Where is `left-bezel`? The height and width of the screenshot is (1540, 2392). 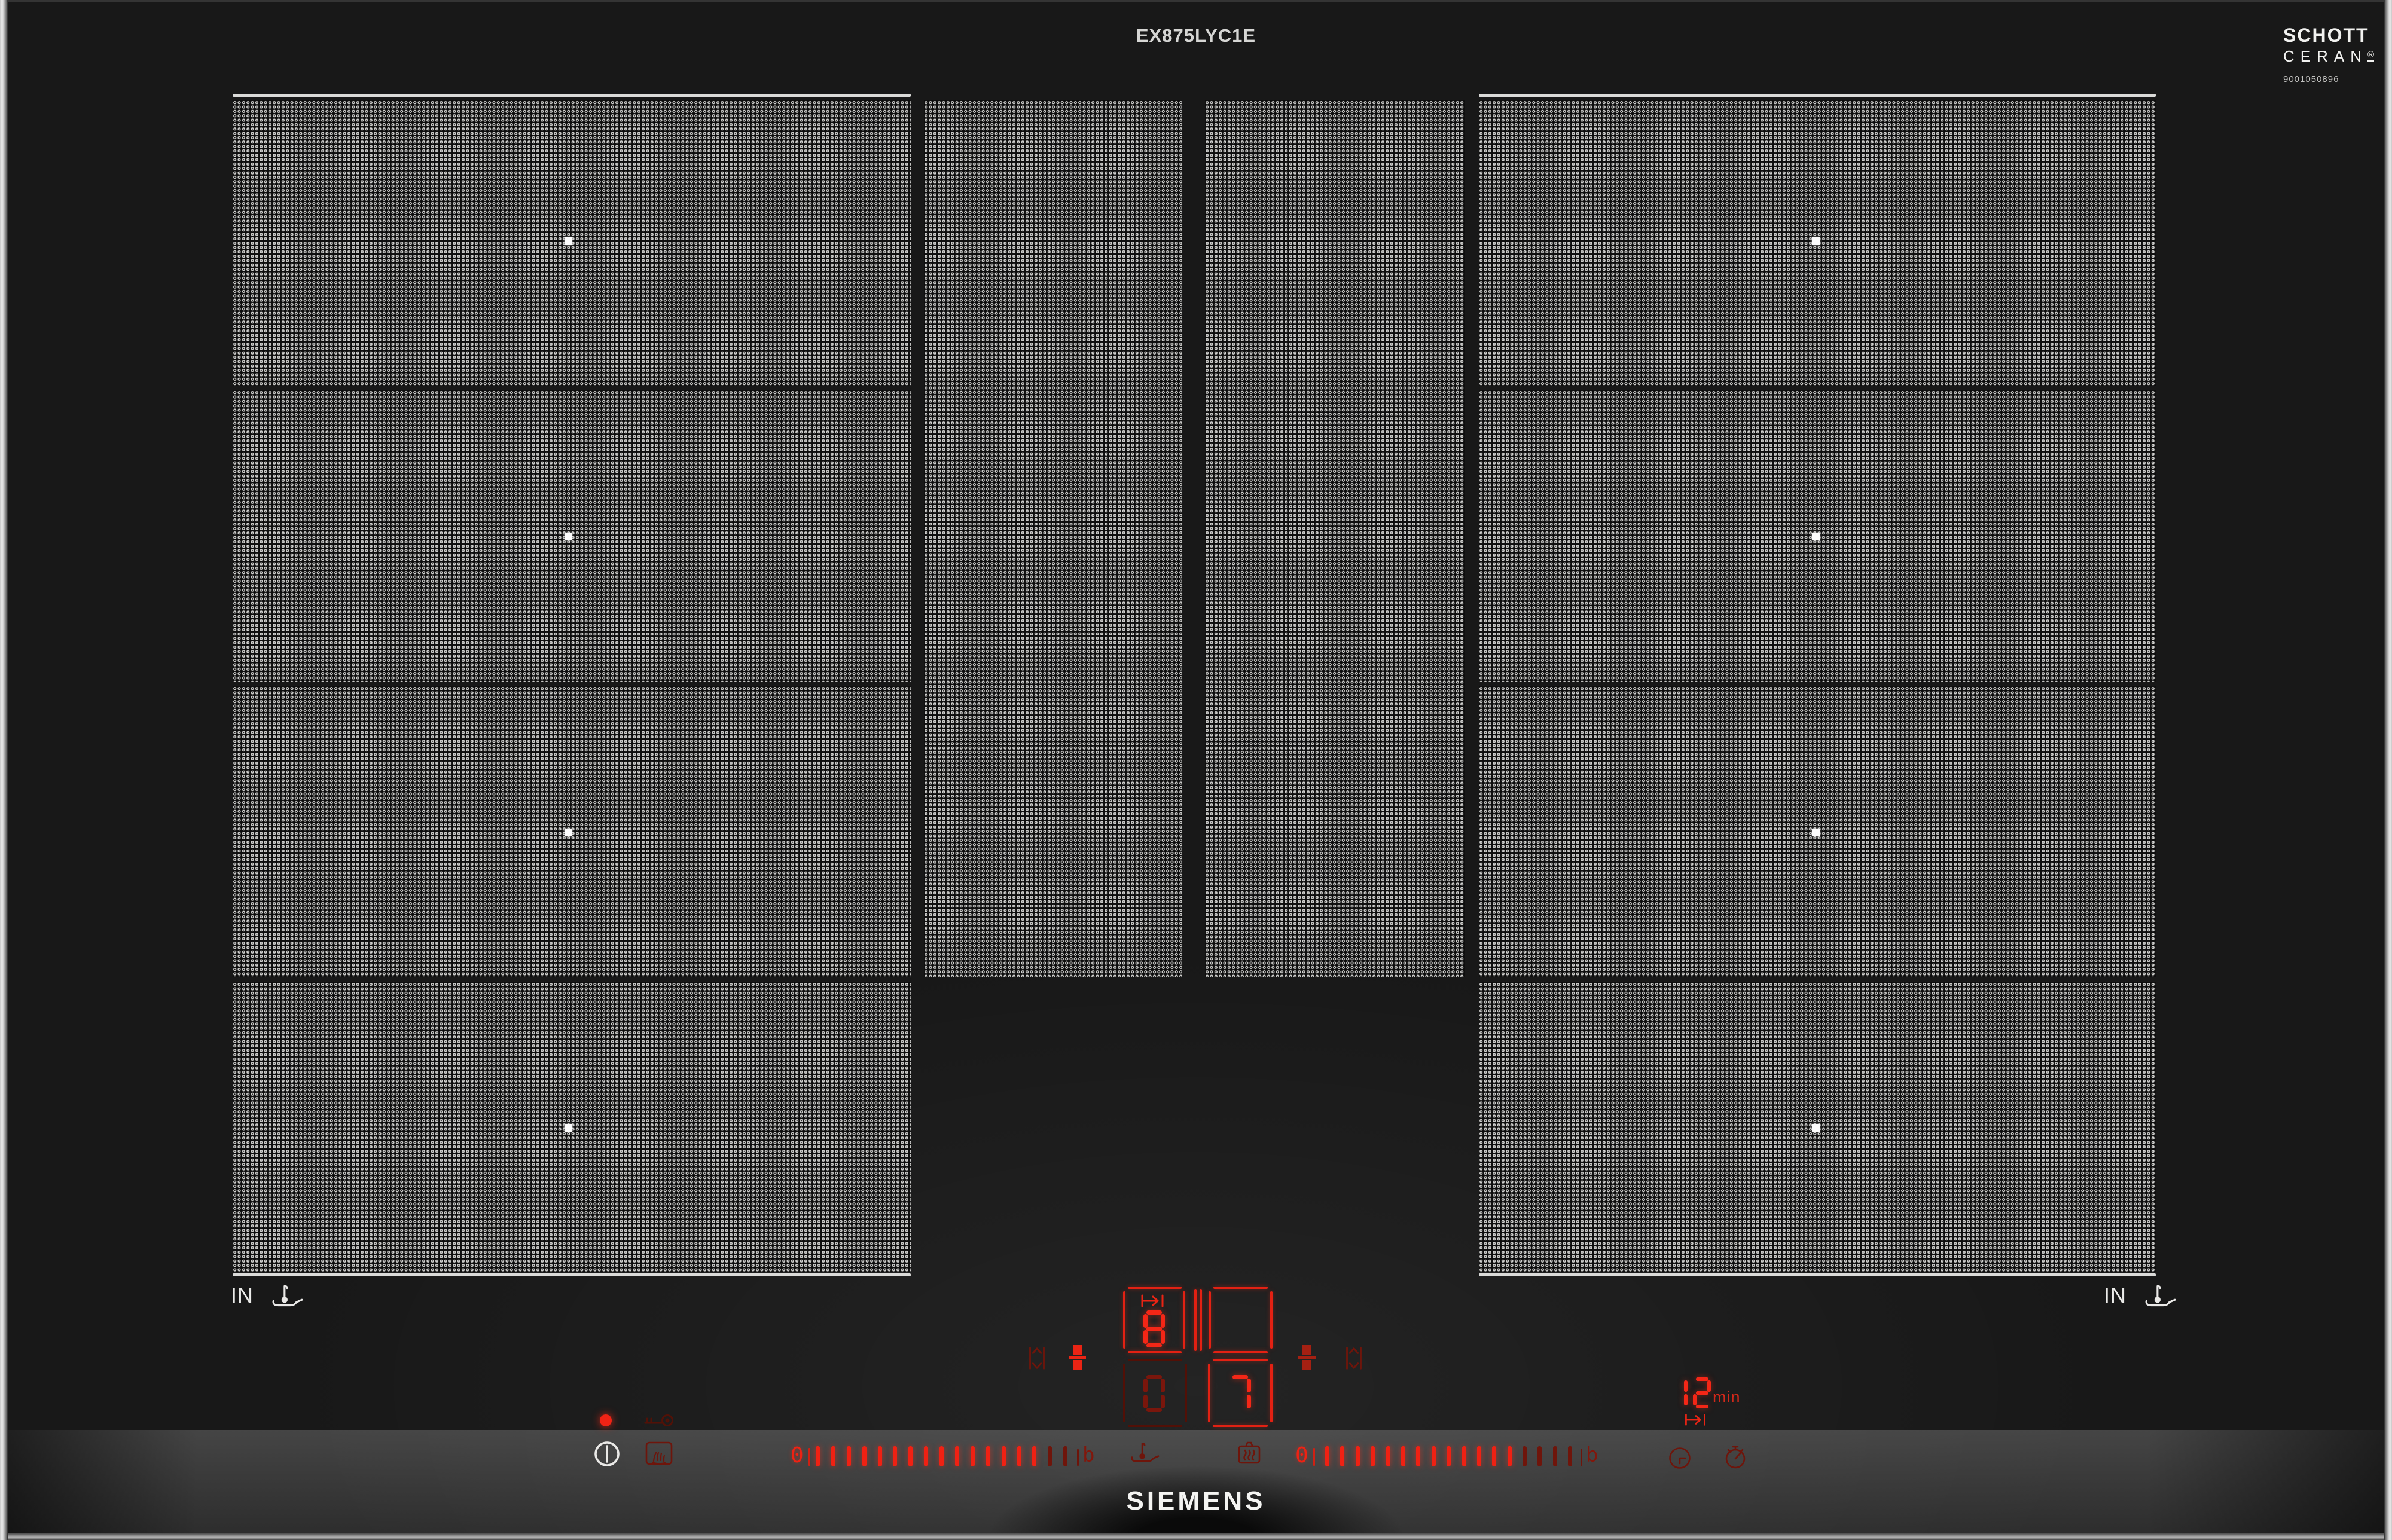 left-bezel is located at coordinates (4, 770).